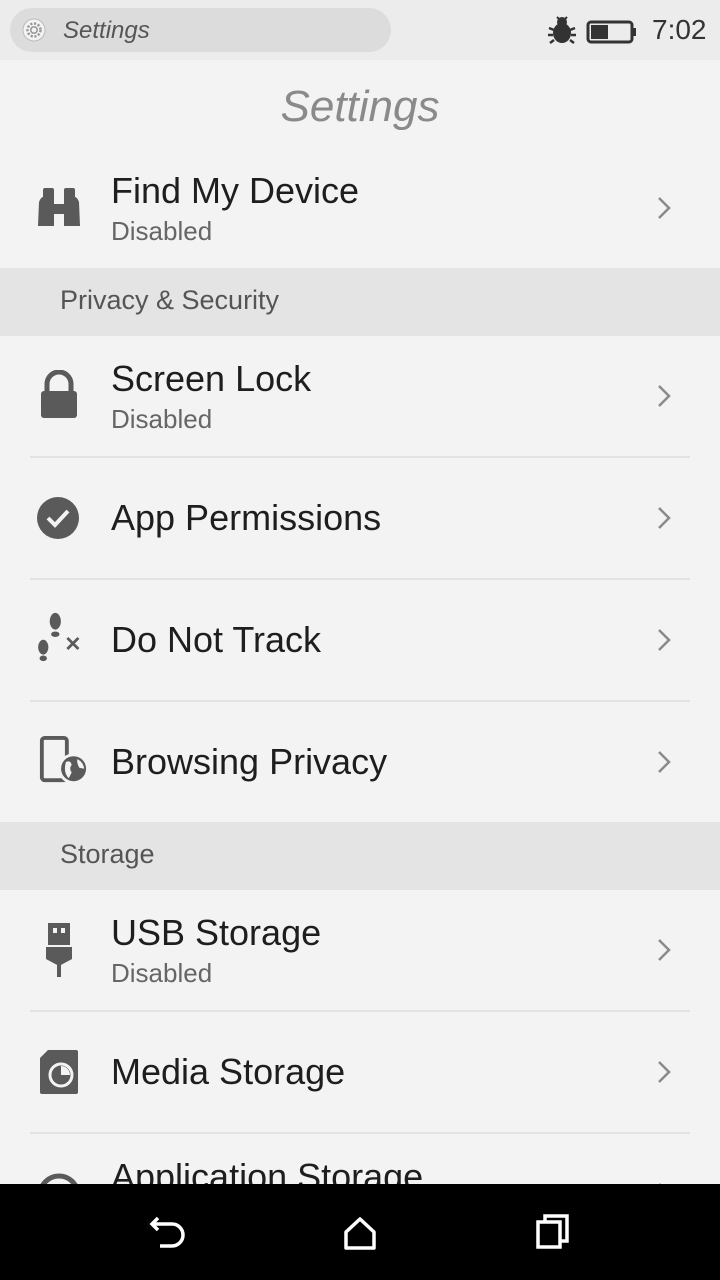 Image resolution: width=720 pixels, height=1280 pixels. I want to click on usb-storage-item: USB Storage Disabled, so click(360, 950).